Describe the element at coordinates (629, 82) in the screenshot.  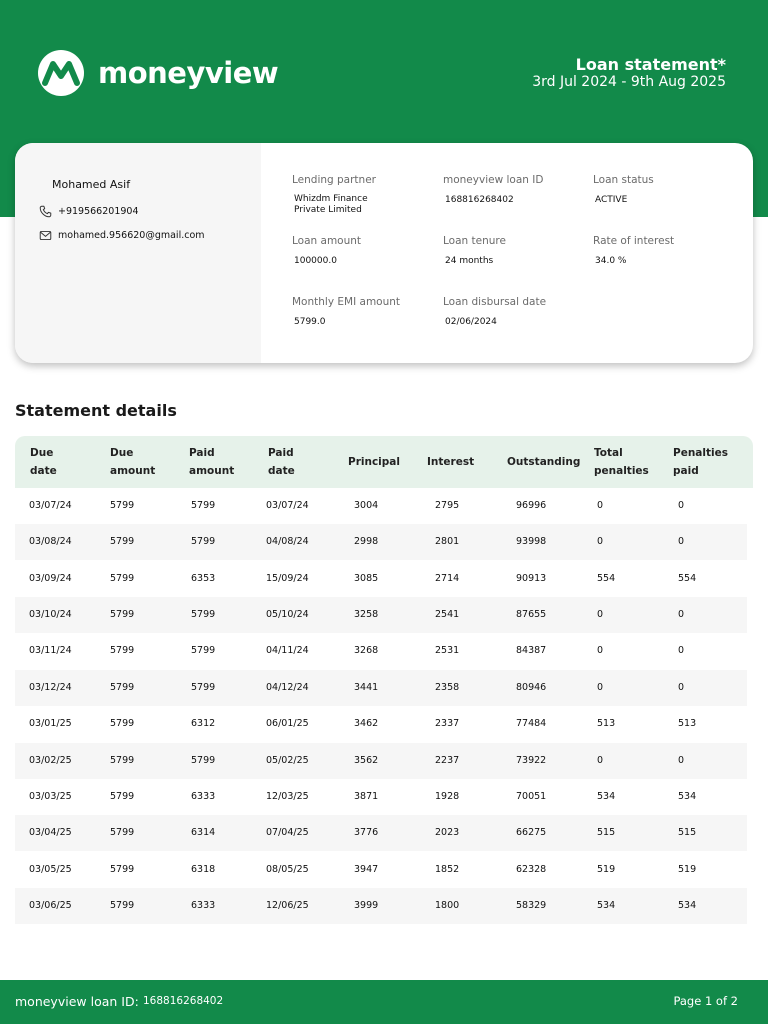
I see `statement-date-range: 3rd Jul 2024 - 9th Aug 2025` at that location.